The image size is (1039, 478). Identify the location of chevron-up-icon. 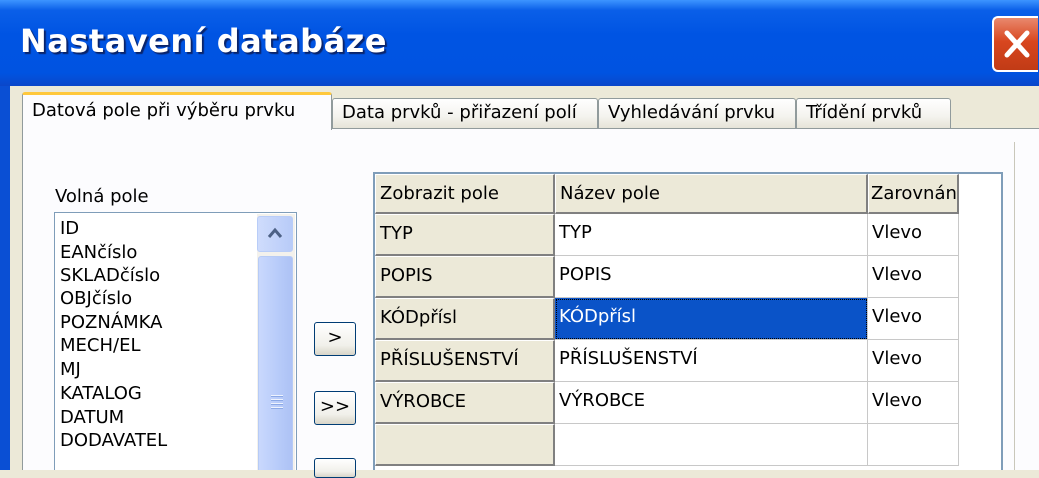
(275, 232).